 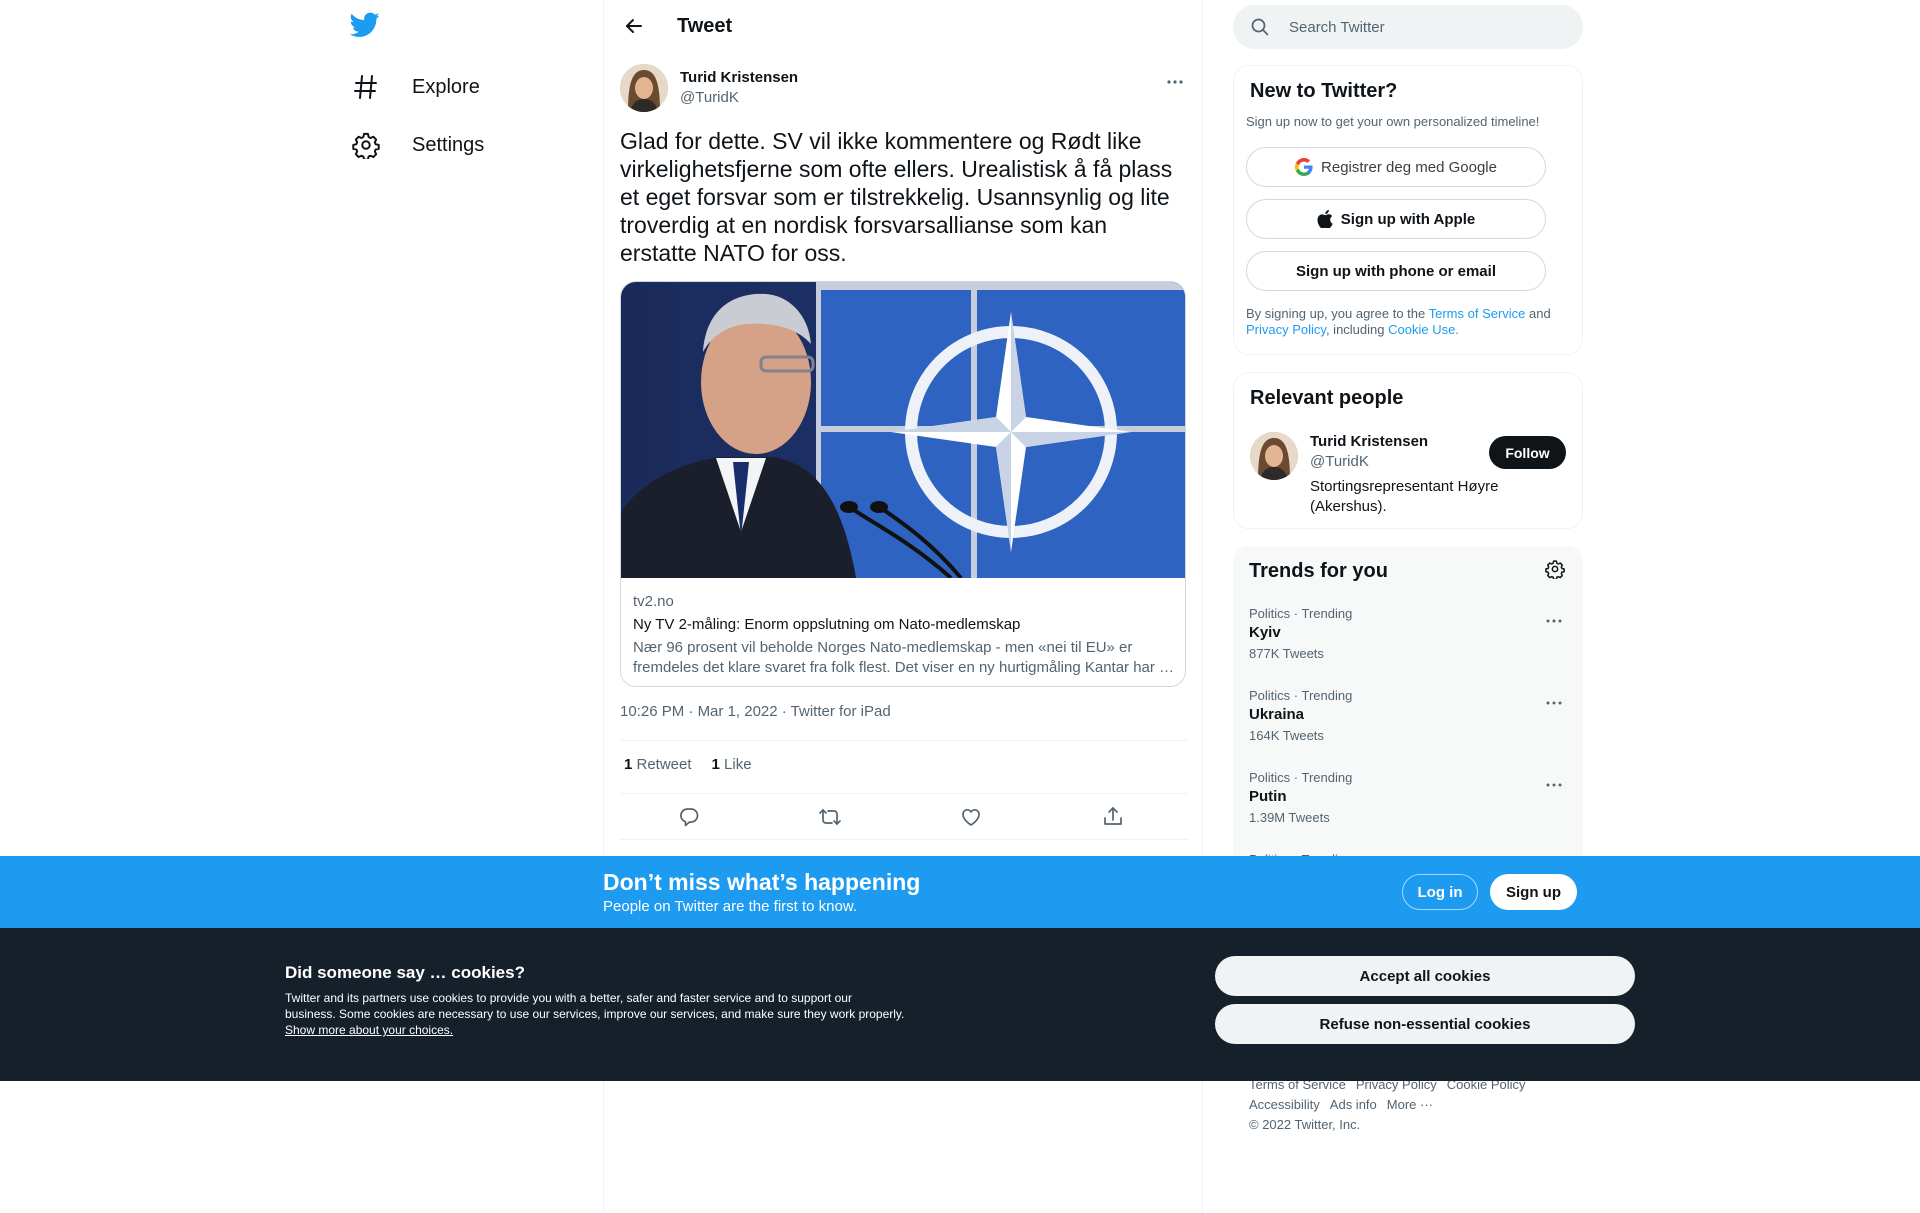 What do you see at coordinates (1369, 441) in the screenshot?
I see `relevant-person-name: Turid Kristensen` at bounding box center [1369, 441].